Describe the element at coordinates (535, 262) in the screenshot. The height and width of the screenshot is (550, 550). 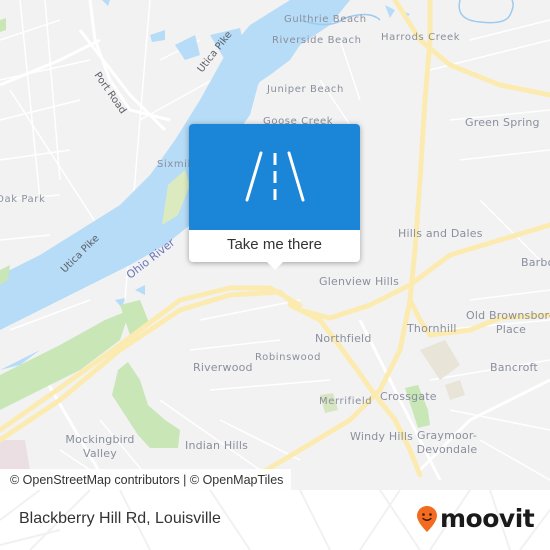
I see `place-label-barbourmeade: Barbourmeade` at that location.